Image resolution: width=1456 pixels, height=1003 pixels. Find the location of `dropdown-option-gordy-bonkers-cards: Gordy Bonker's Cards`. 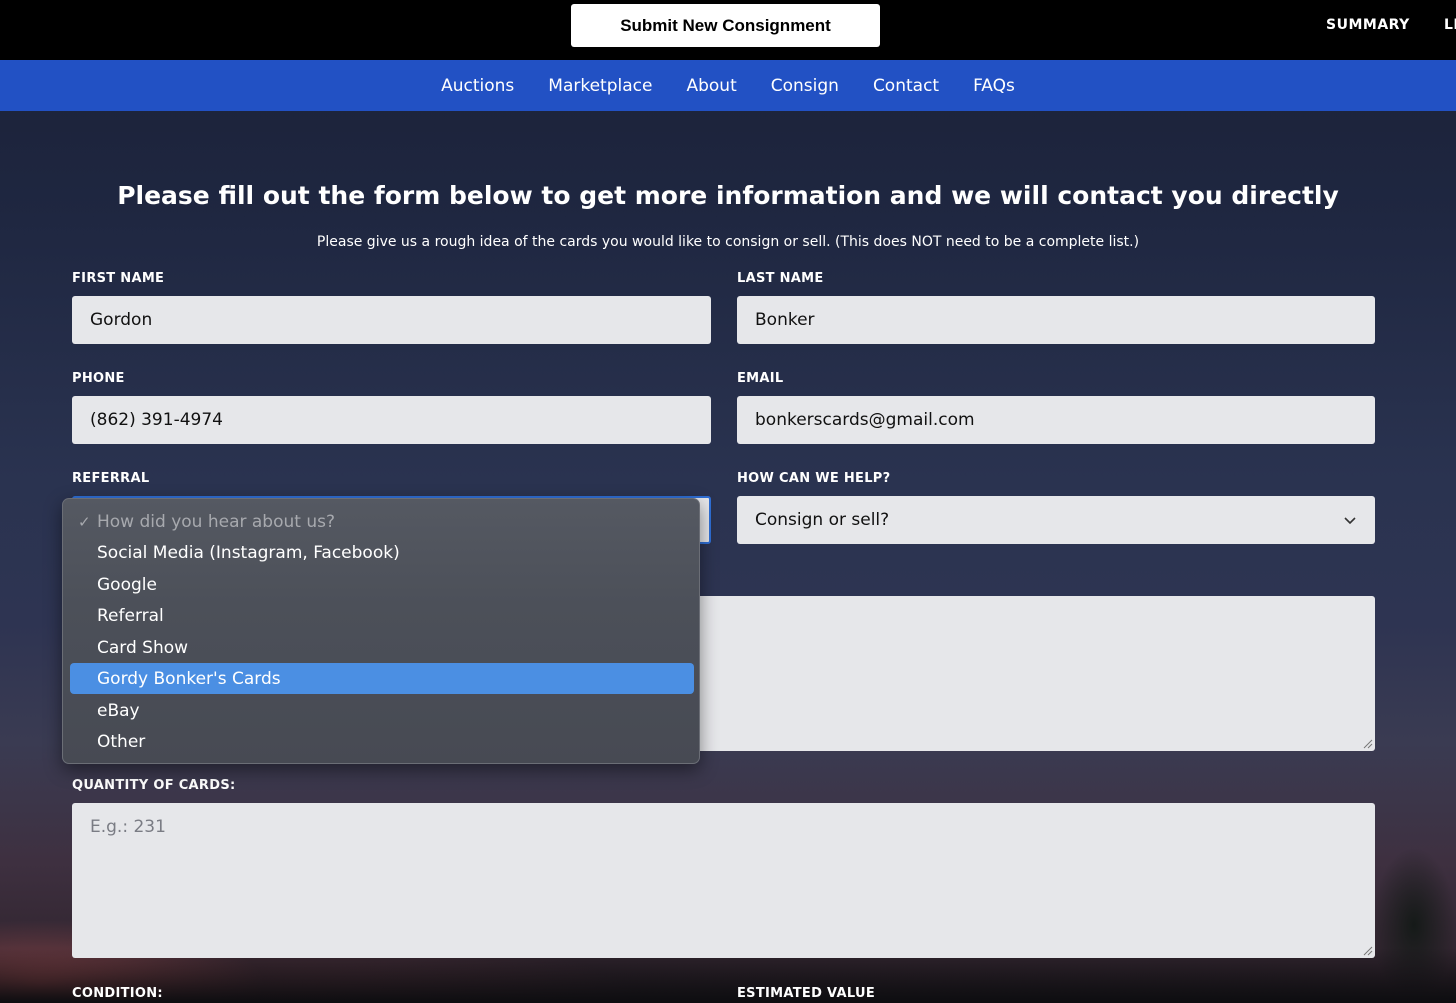

dropdown-option-gordy-bonkers-cards: Gordy Bonker's Cards is located at coordinates (382, 678).